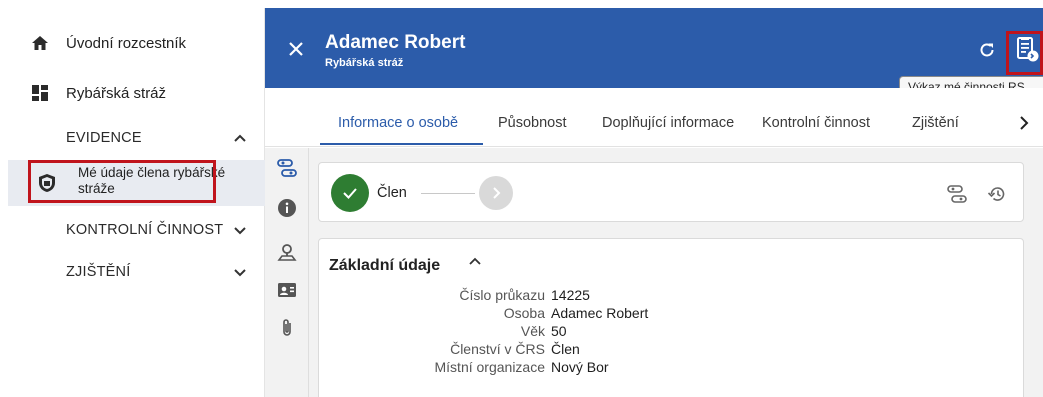  What do you see at coordinates (40, 43) in the screenshot?
I see `home-icon` at bounding box center [40, 43].